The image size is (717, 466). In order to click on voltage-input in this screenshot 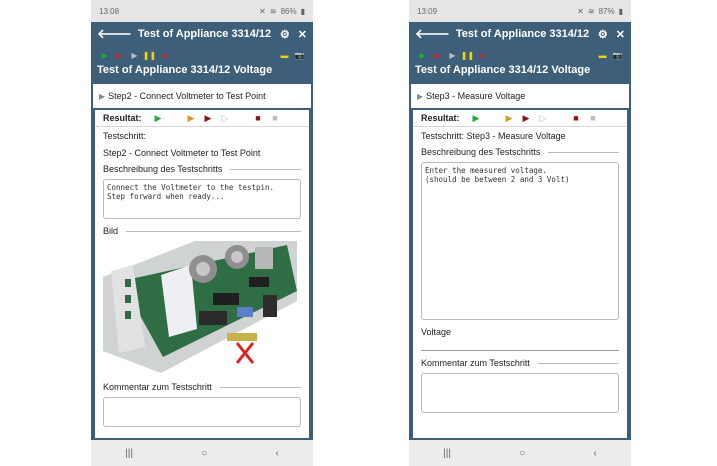, I will do `click(520, 350)`.